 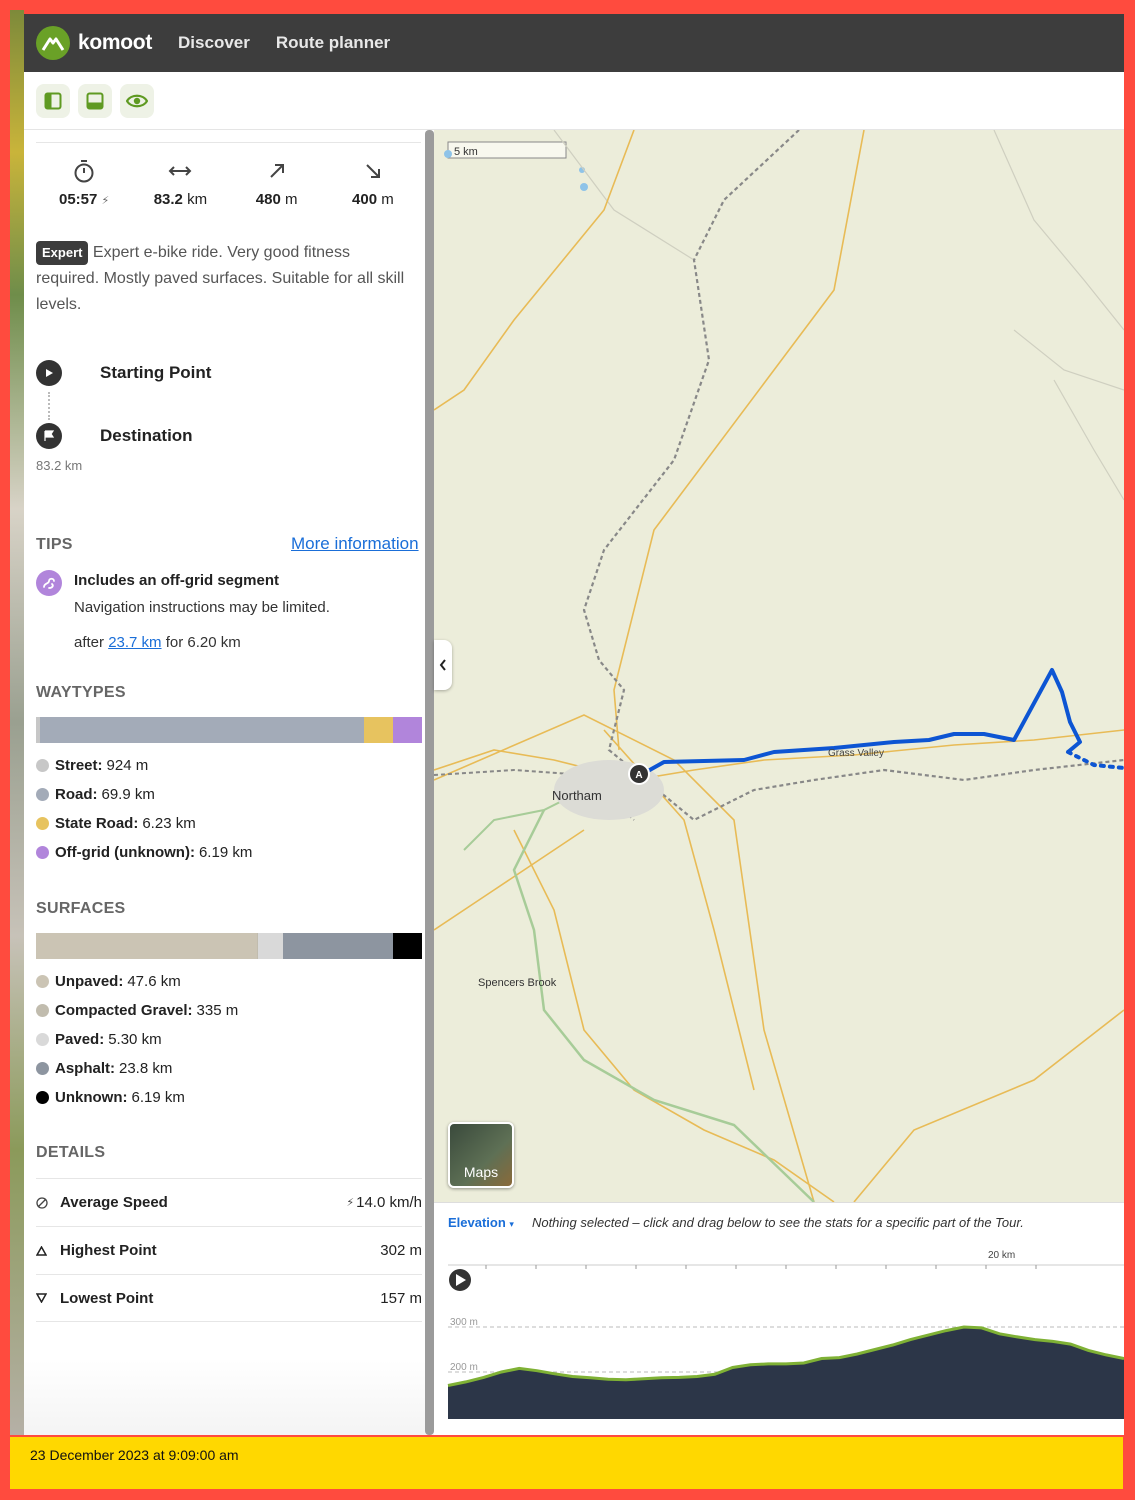 I want to click on waytype-legend-value: 924 m, so click(x=127, y=765).